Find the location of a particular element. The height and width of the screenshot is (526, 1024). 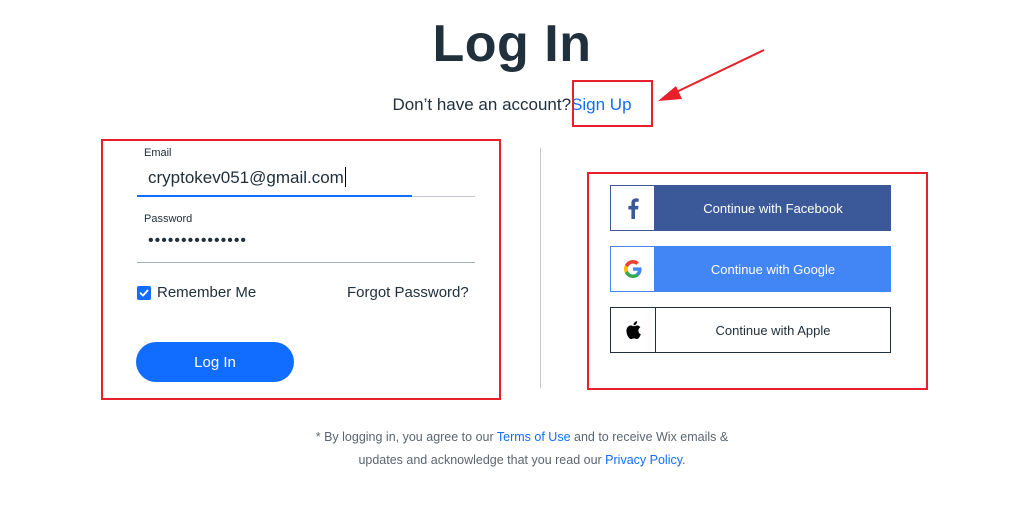

remember-me-checkbox: Remember Me is located at coordinates (196, 292).